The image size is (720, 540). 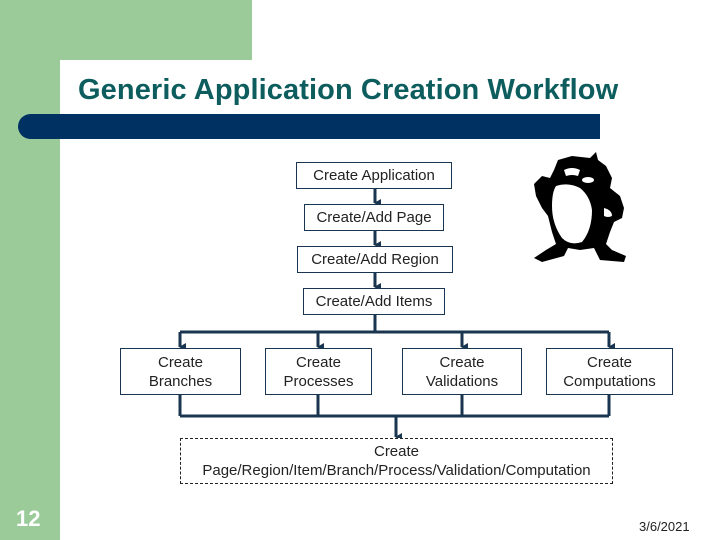 I want to click on step-label: Create/Add Region, so click(x=375, y=259).